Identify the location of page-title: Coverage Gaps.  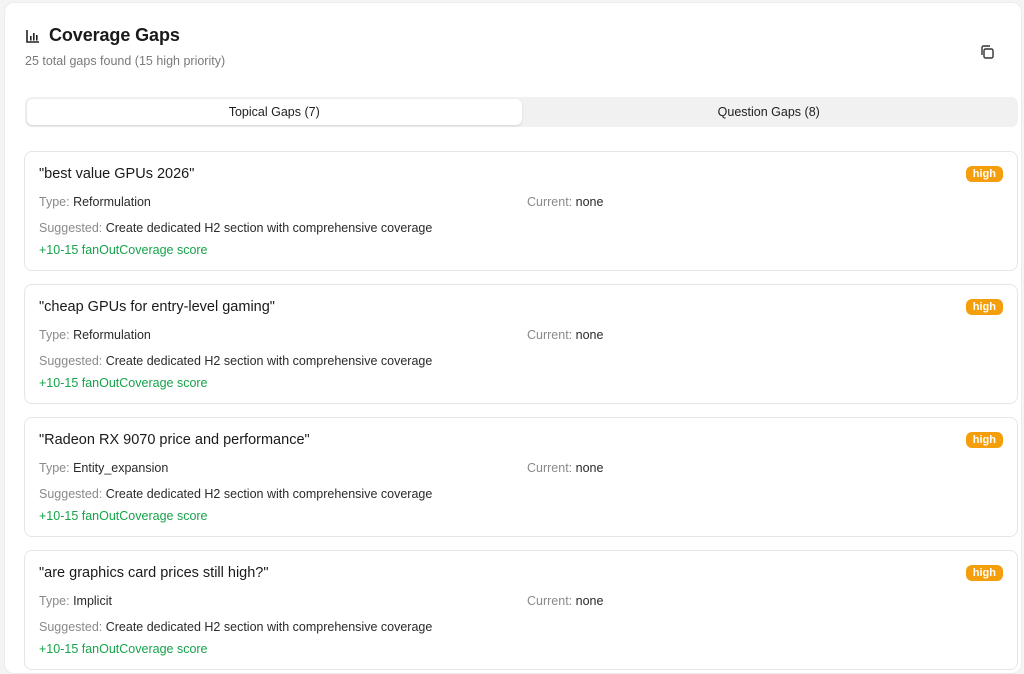
(114, 35).